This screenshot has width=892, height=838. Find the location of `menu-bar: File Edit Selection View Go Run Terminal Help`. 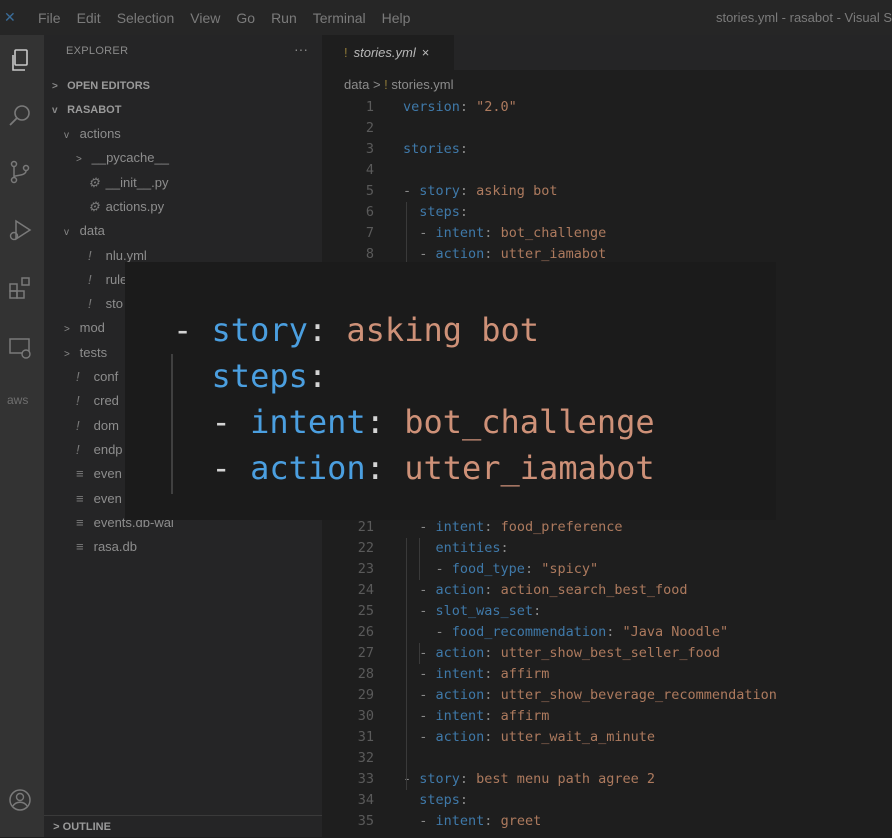

menu-bar: File Edit Selection View Go Run Terminal Help is located at coordinates (232, 17).